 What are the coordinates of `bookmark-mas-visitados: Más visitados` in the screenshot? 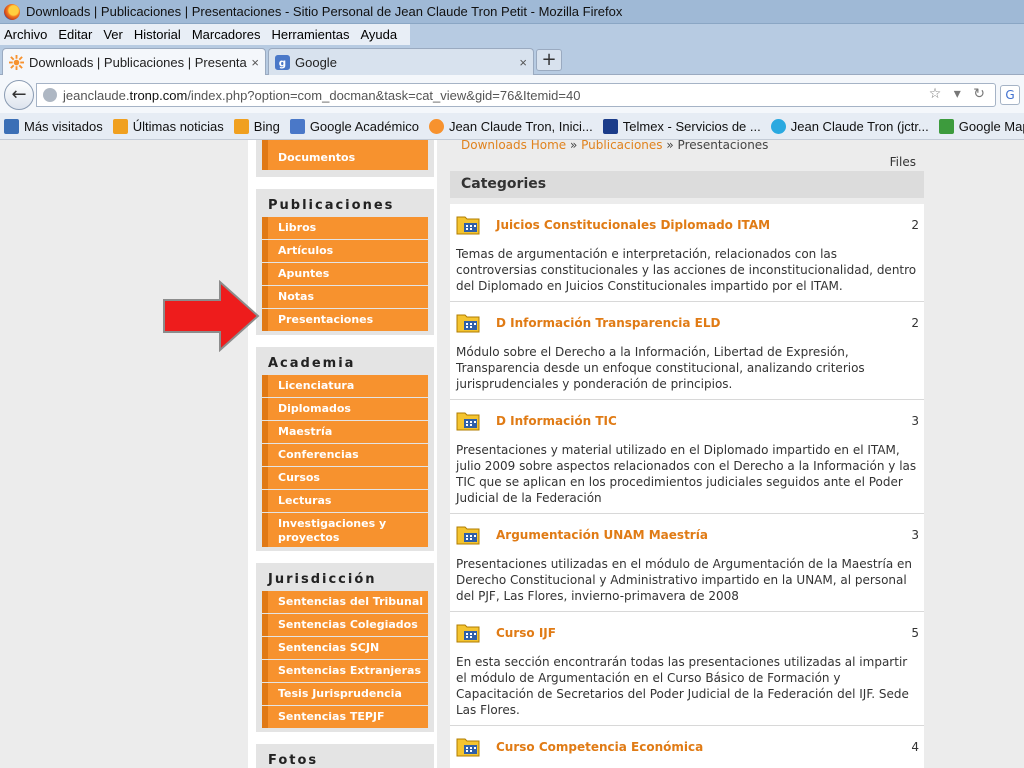 It's located at (53, 126).